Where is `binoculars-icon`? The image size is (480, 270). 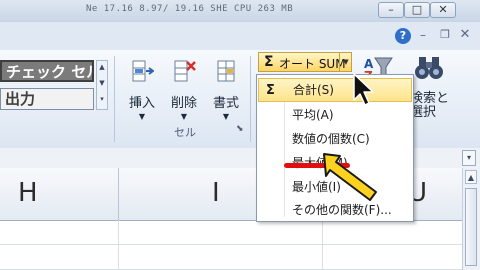
binoculars-icon is located at coordinates (429, 68).